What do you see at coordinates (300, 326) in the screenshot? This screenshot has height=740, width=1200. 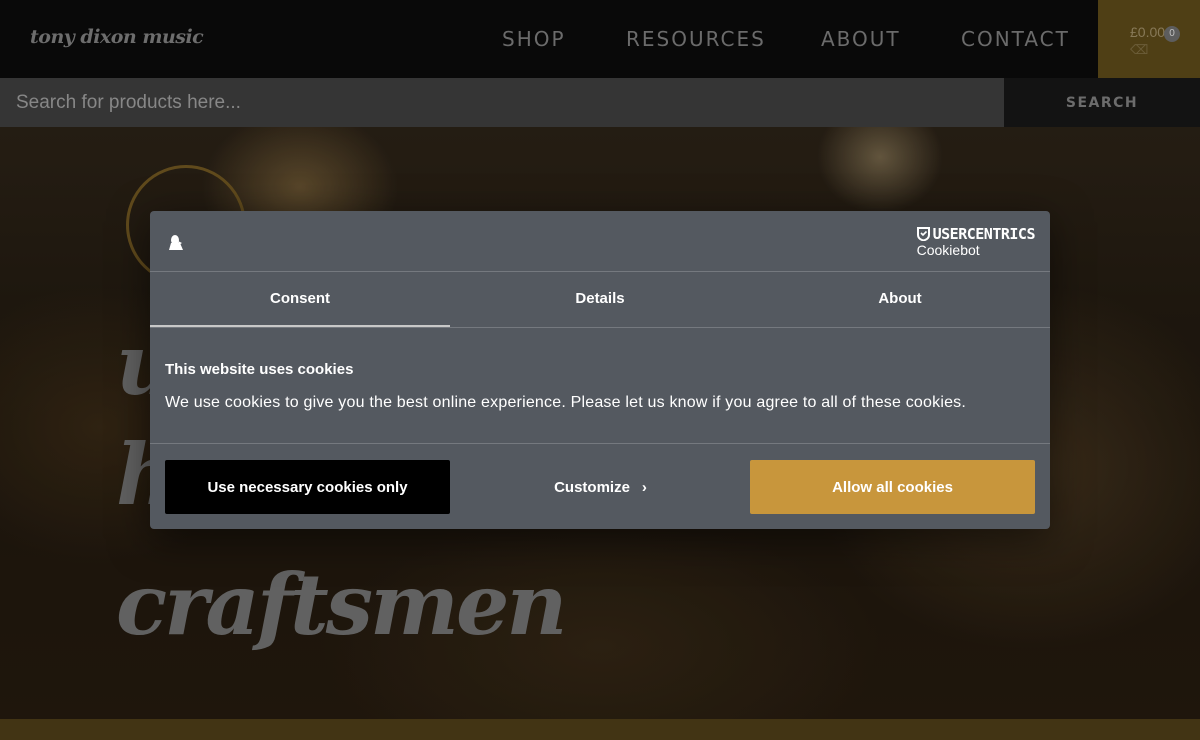 I see `active-tab-indicator` at bounding box center [300, 326].